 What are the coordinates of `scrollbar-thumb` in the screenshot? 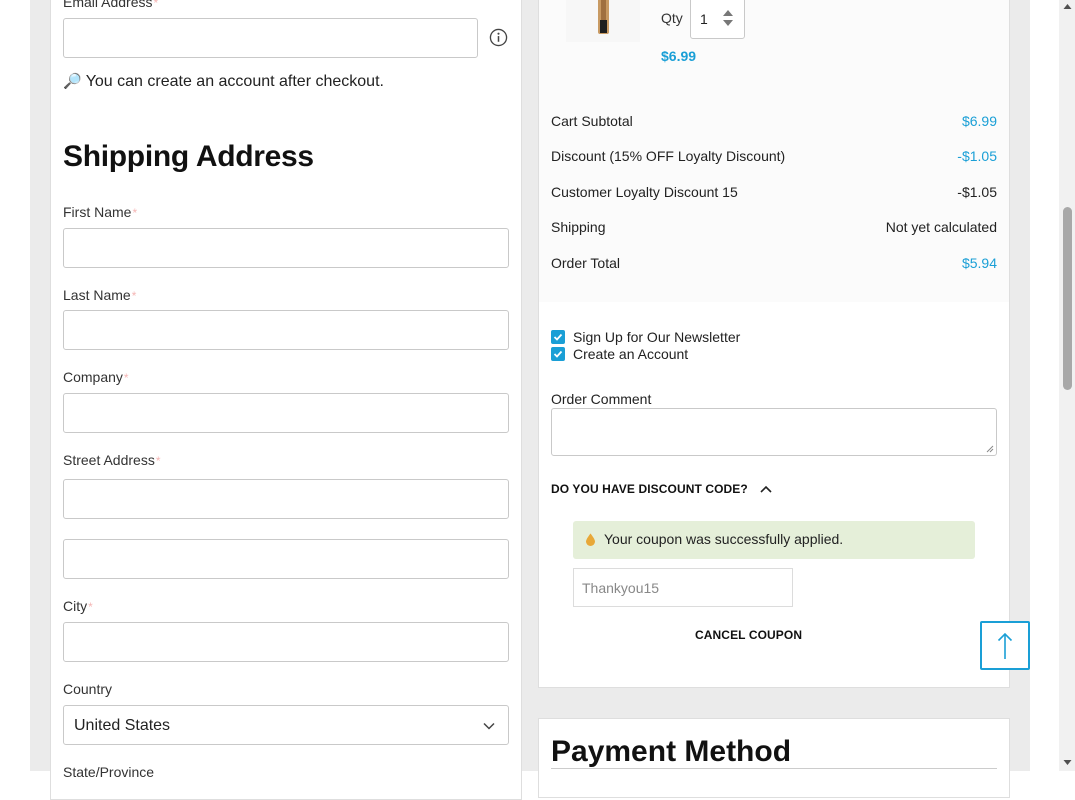 It's located at (1067, 298).